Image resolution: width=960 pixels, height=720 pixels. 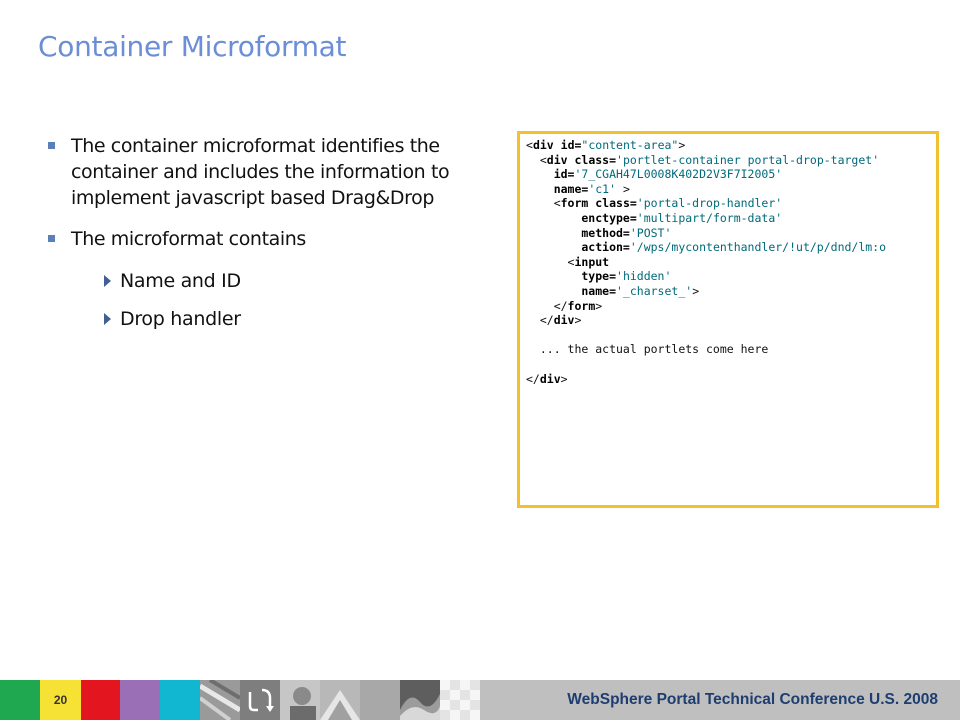 What do you see at coordinates (220, 700) in the screenshot?
I see `pipes-photo` at bounding box center [220, 700].